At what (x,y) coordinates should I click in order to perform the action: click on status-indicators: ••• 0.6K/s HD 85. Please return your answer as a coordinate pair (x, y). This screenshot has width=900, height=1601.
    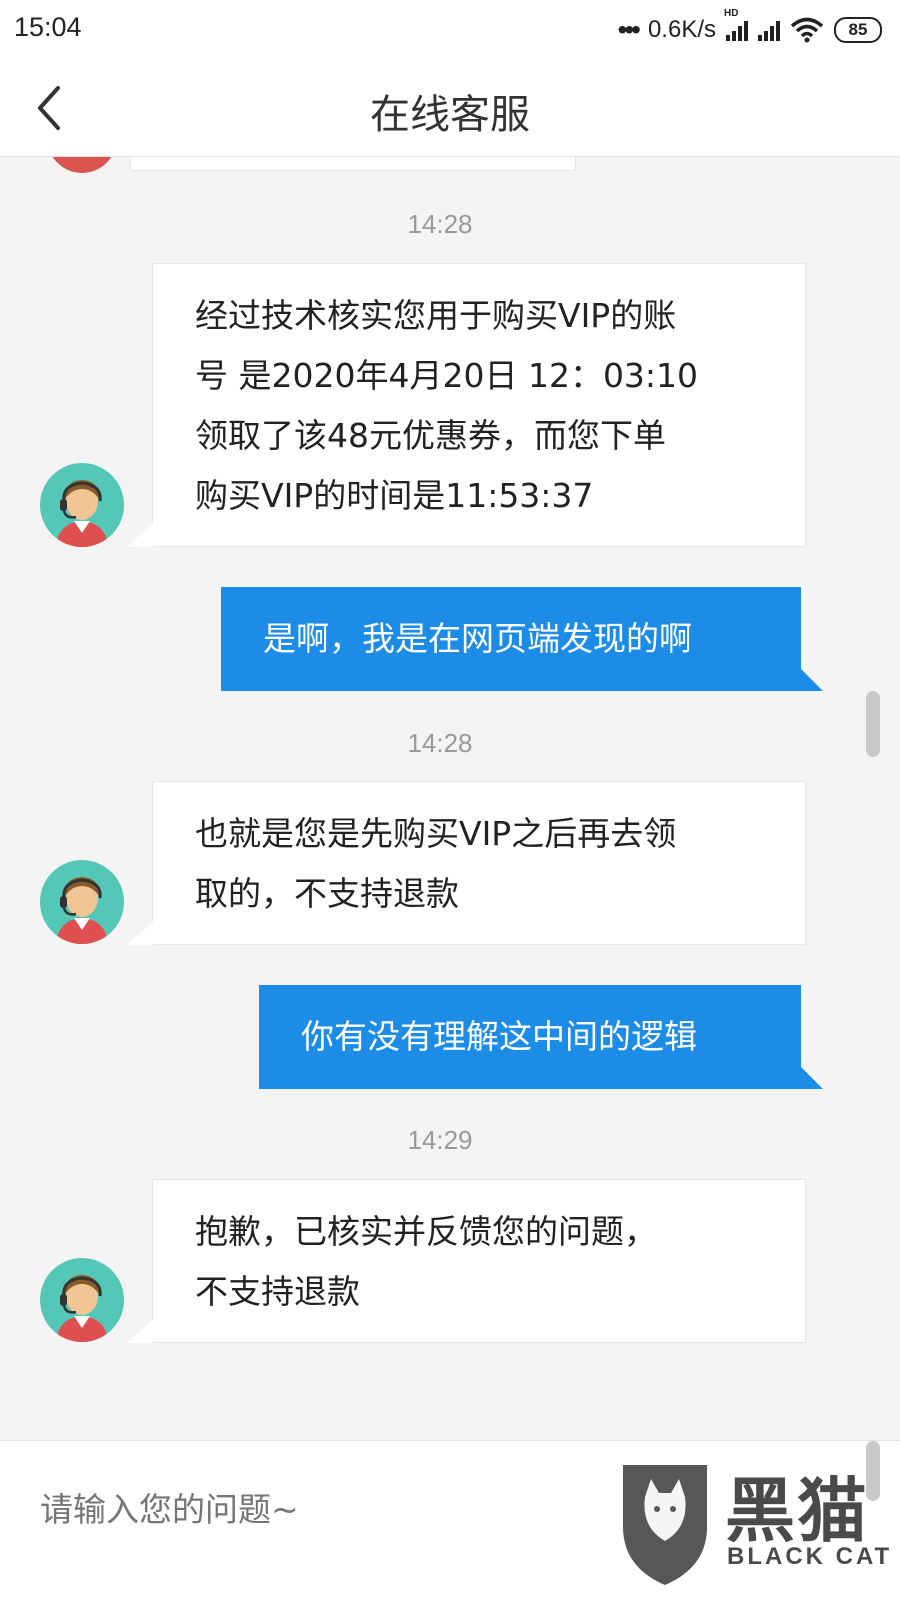
    Looking at the image, I should click on (749, 28).